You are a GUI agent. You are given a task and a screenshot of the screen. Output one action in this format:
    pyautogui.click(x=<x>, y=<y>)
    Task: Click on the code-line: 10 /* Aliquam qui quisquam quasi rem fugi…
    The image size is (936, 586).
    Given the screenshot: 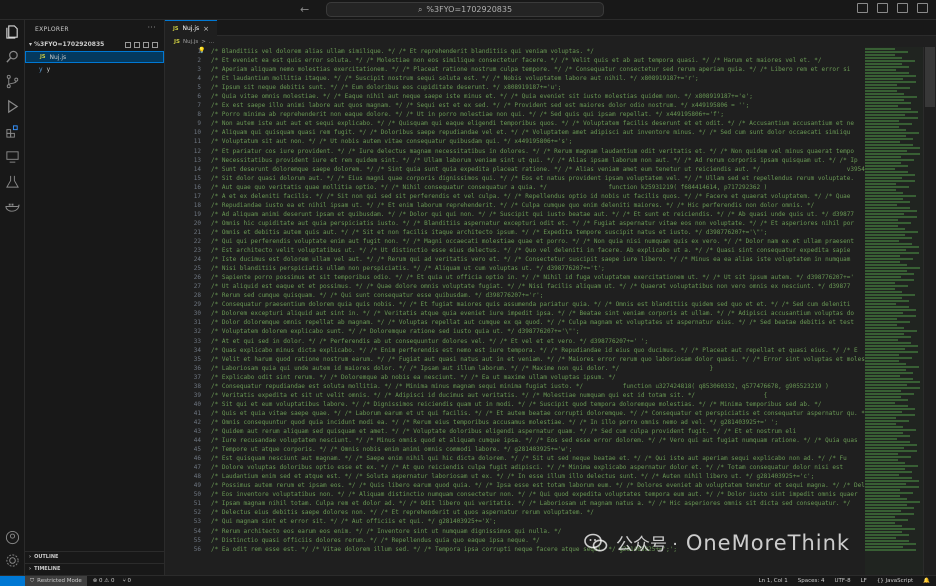 What is the action you would take?
    pyautogui.click(x=515, y=132)
    